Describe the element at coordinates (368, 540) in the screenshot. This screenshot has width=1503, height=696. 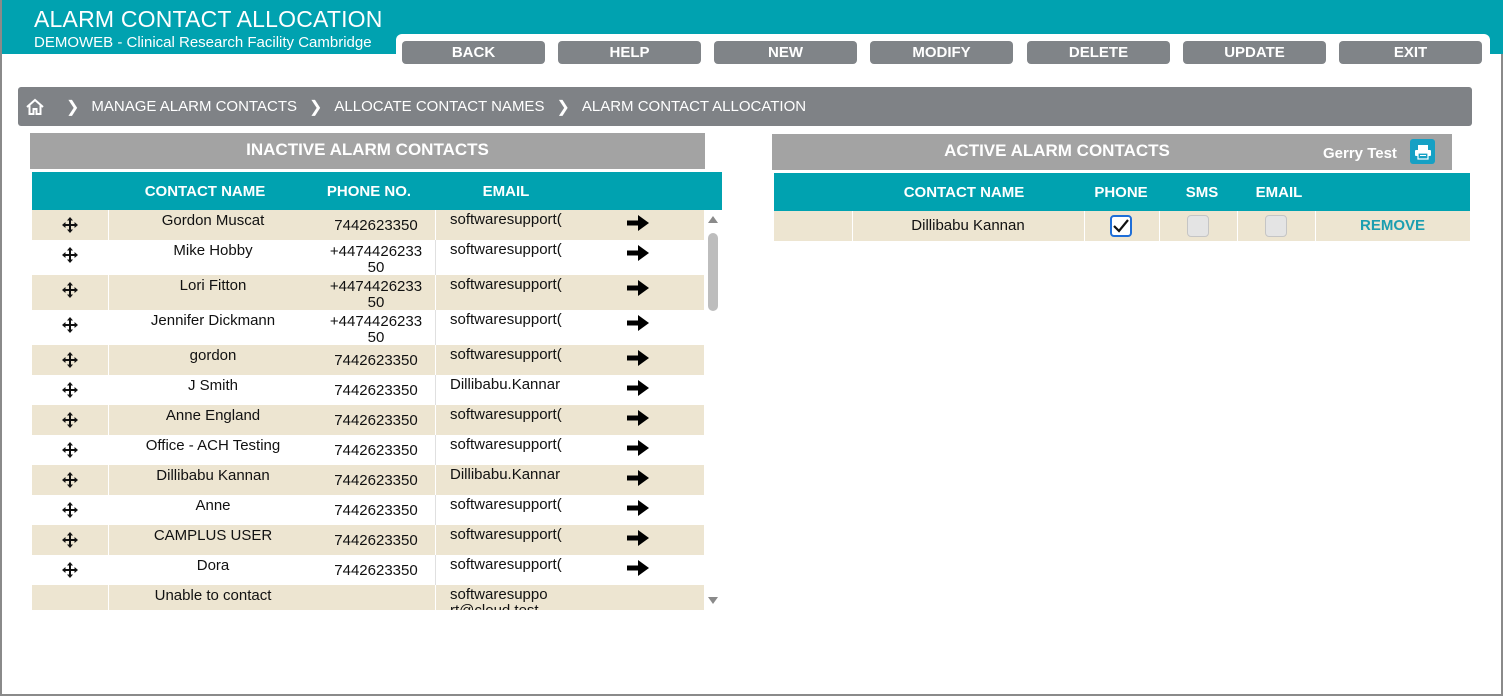
I see `table-row: CAMPLUS USER 7442623350 softwaresupport(` at that location.